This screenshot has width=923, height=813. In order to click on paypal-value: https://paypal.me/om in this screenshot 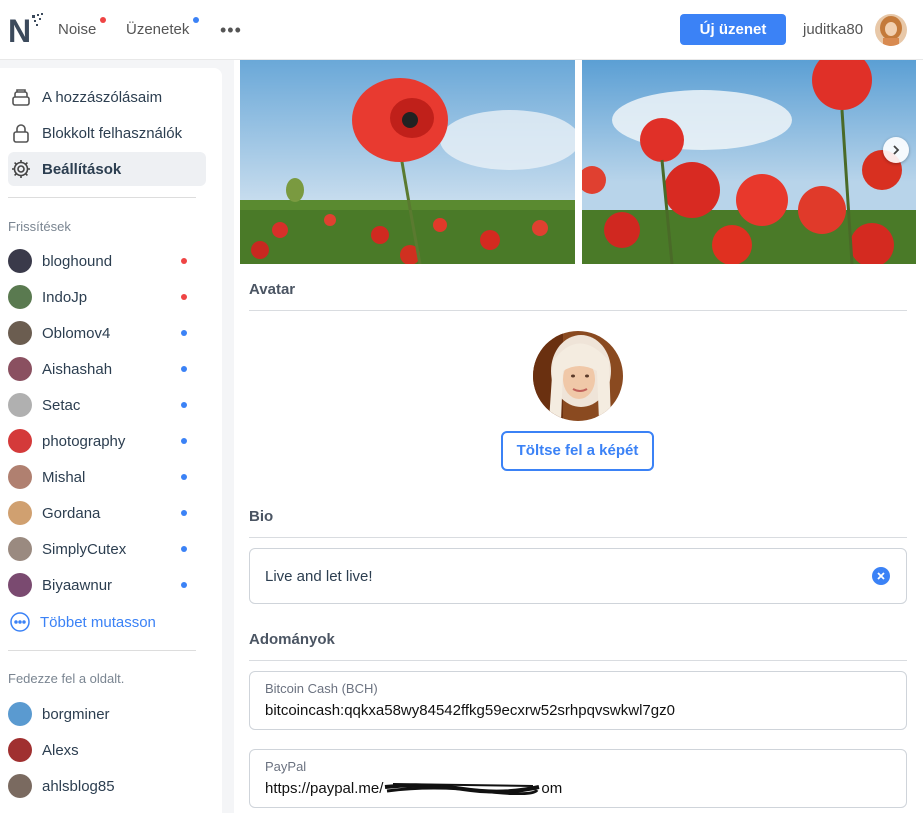, I will do `click(413, 788)`.